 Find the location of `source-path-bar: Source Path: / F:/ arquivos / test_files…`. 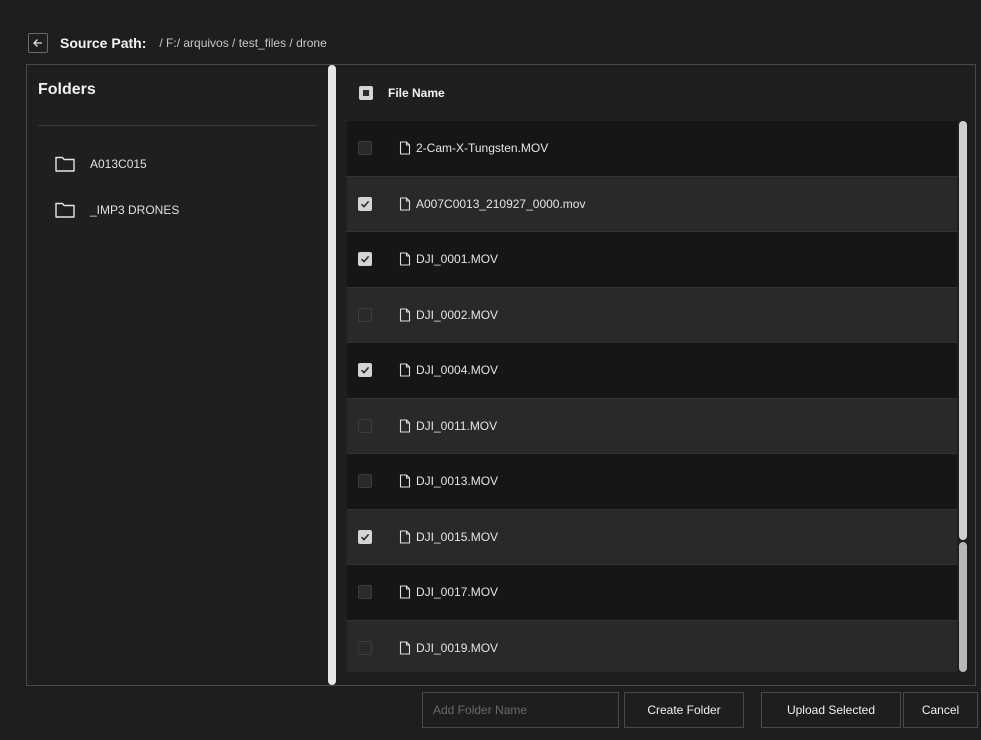

source-path-bar: Source Path: / F:/ arquivos / test_files… is located at coordinates (177, 43).